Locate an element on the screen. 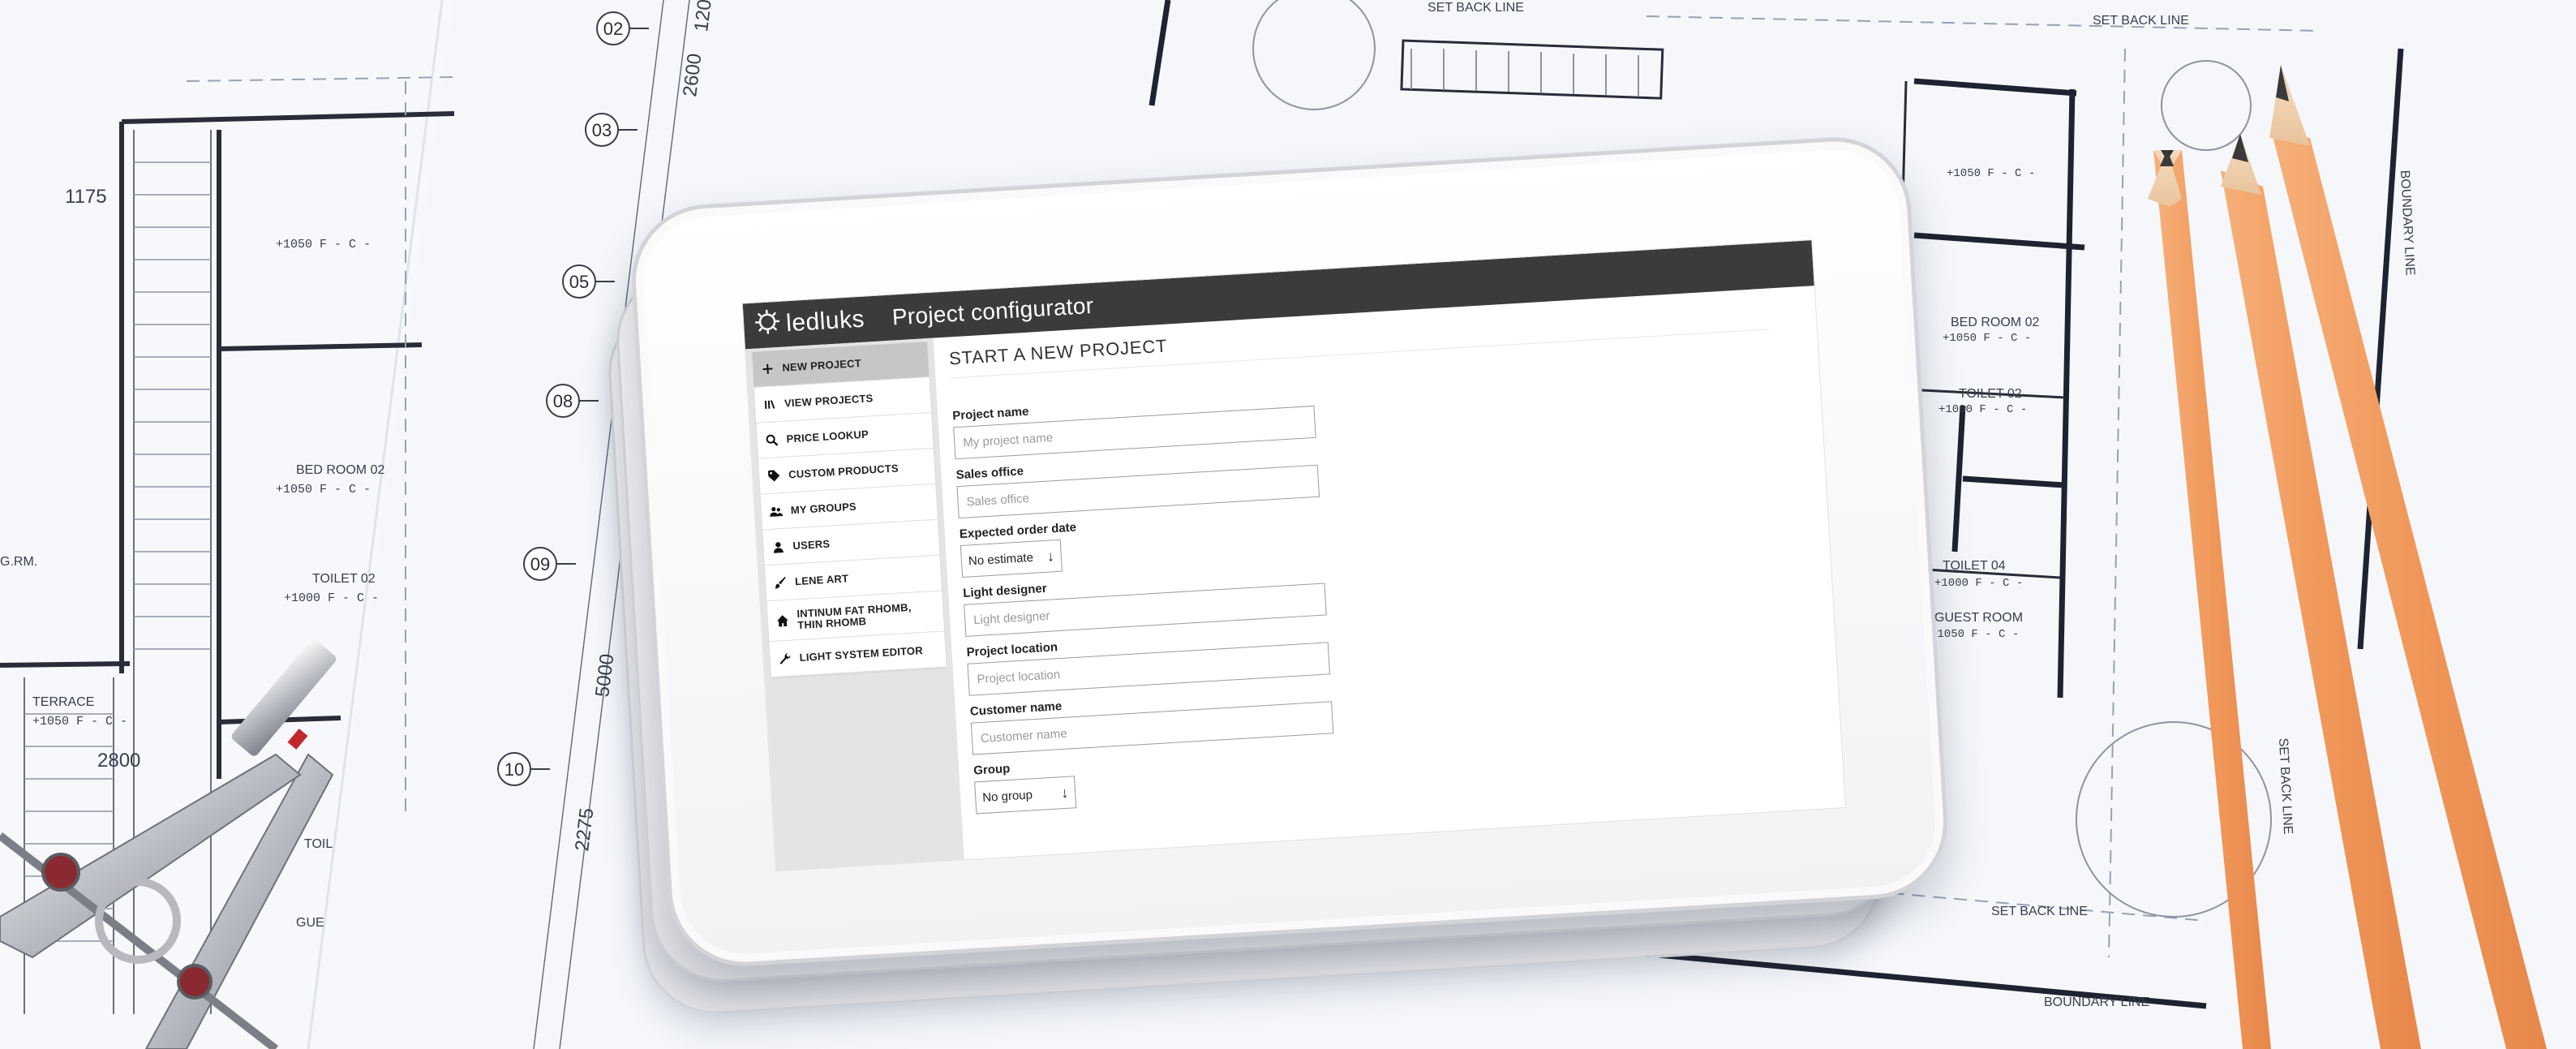  sidebar-item-label: VIEW PROJECTS is located at coordinates (829, 401).